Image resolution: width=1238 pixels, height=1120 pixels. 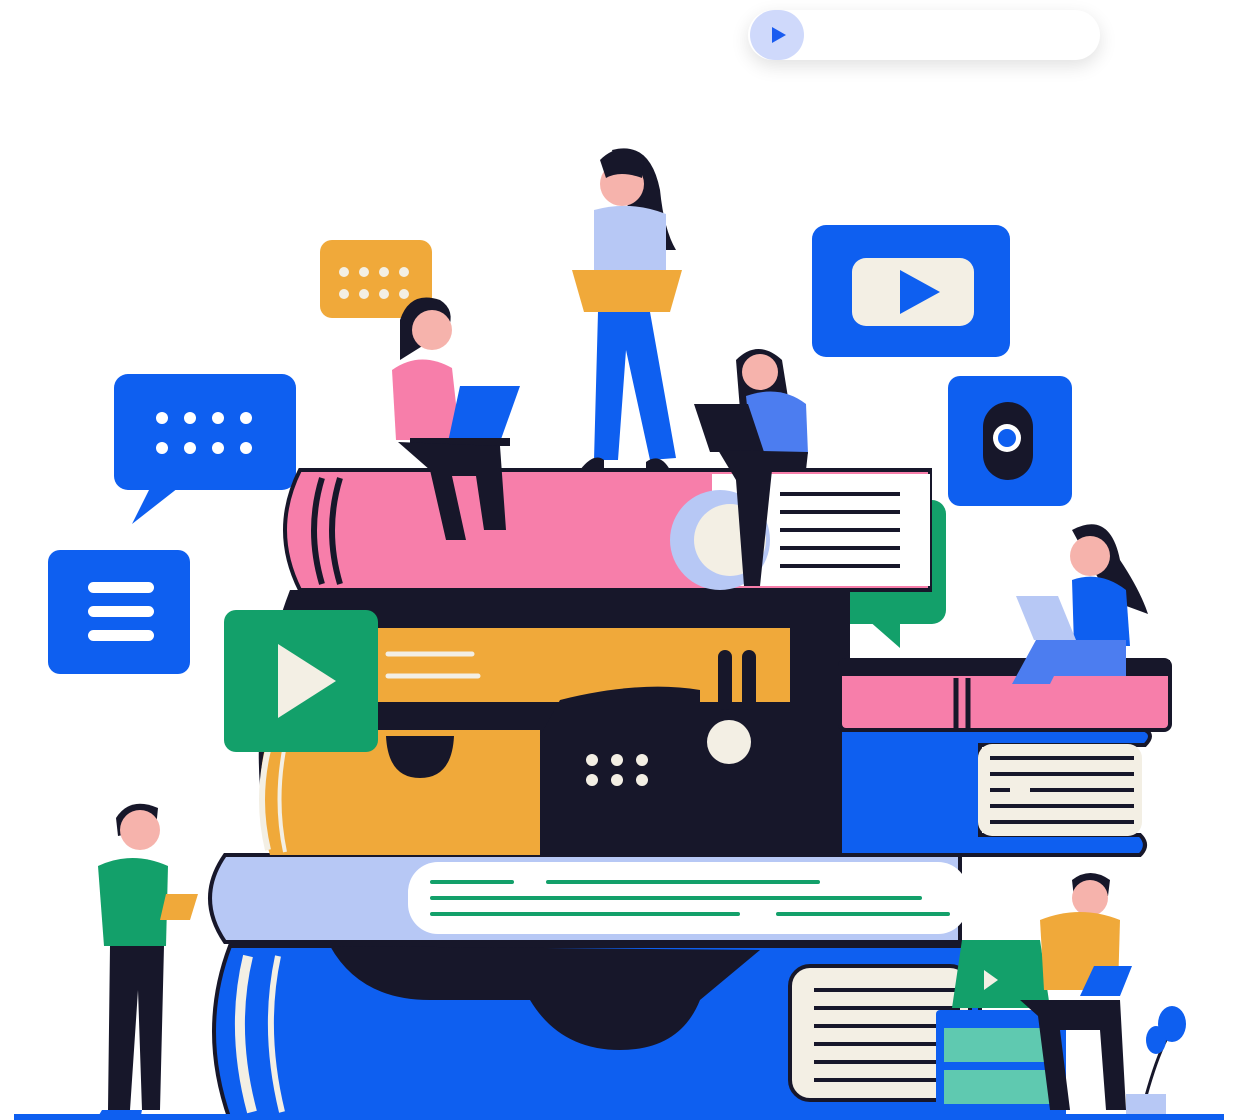 What do you see at coordinates (607, 530) in the screenshot?
I see `pink-book` at bounding box center [607, 530].